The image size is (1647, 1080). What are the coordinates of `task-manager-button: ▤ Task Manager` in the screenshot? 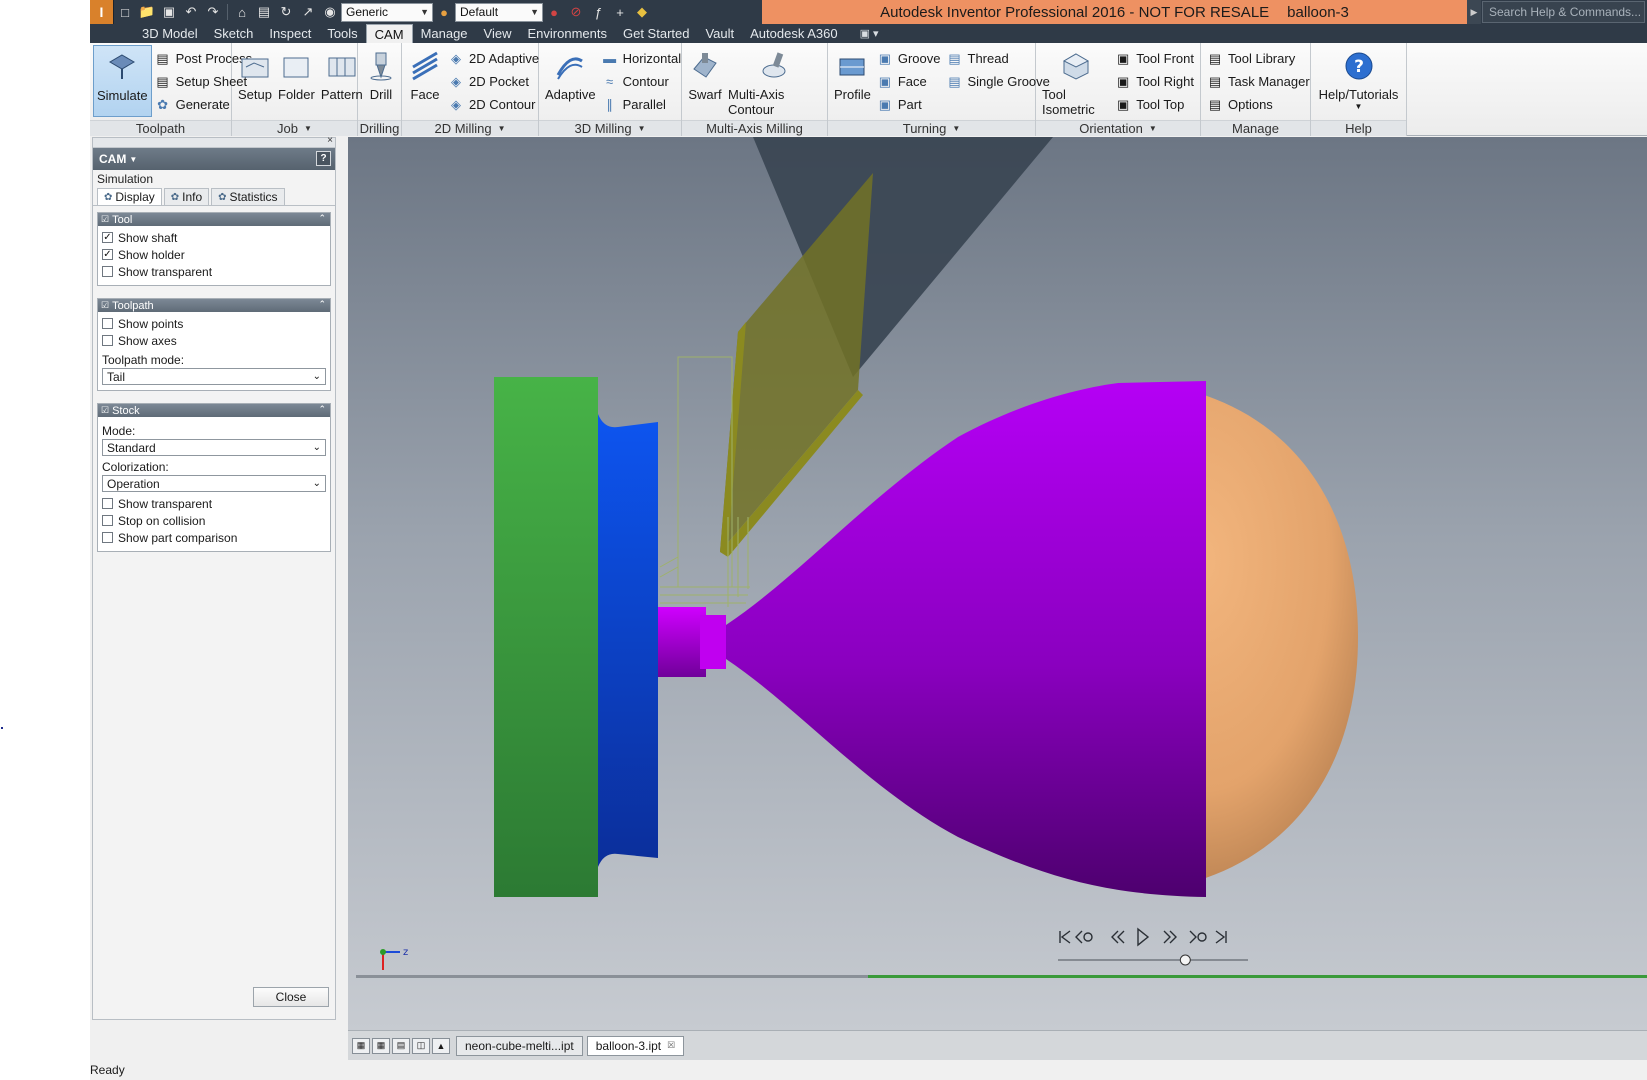 It's located at (1258, 81).